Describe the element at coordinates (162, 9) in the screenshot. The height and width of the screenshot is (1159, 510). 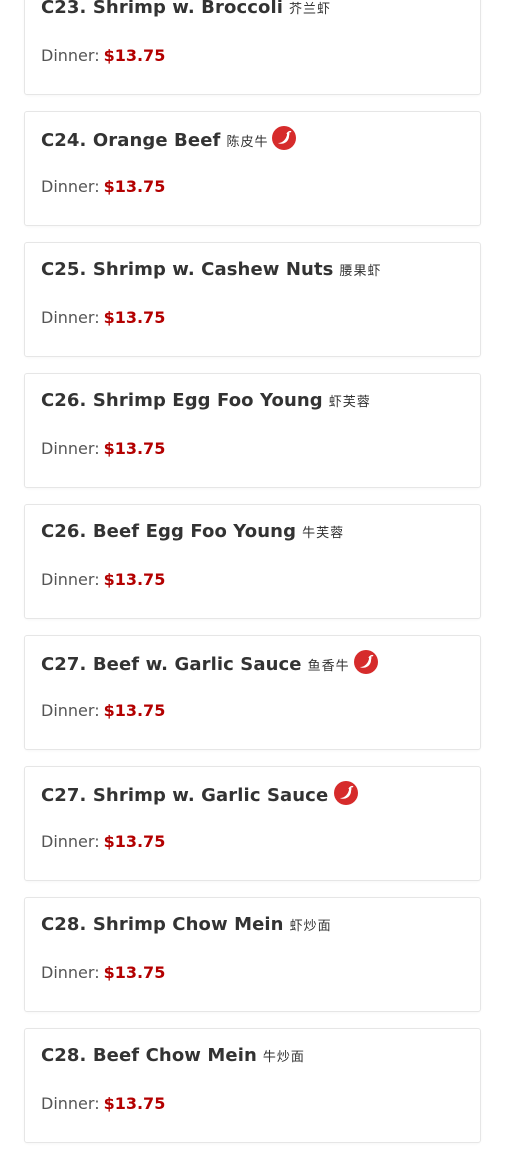
I see `item-name: C23. Shrimp w. Broccoli` at that location.